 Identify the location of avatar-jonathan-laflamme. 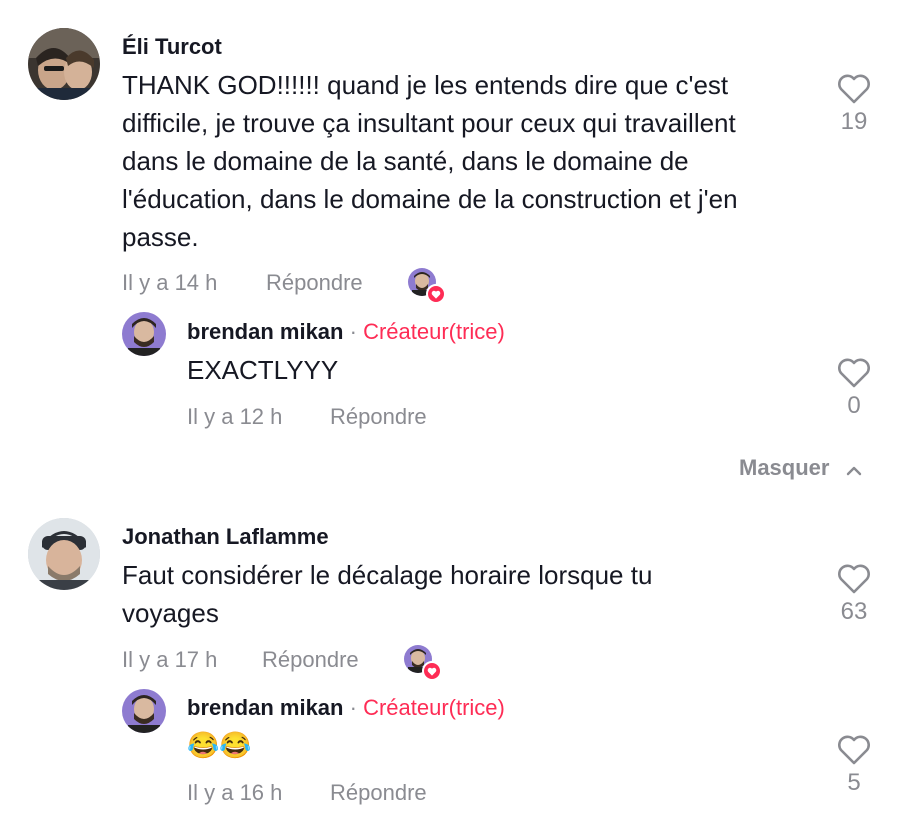
(64, 554).